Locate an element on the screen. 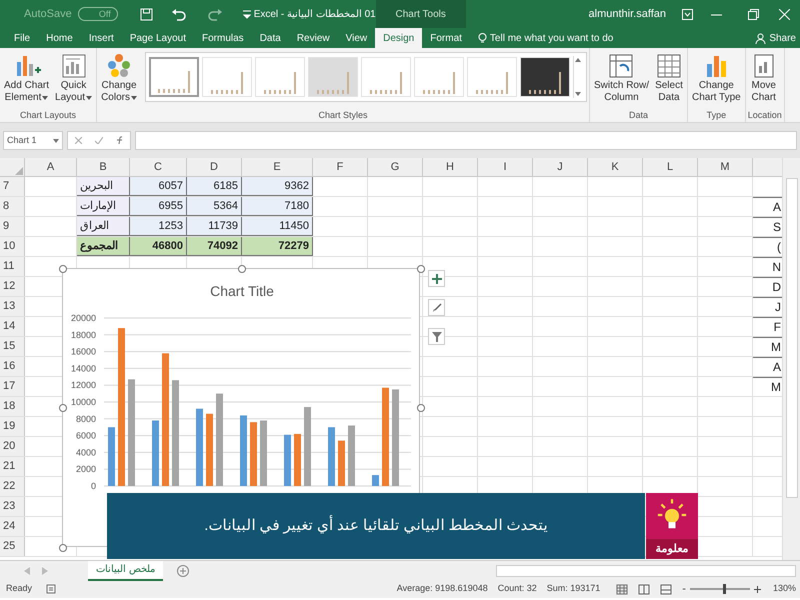  formula-field is located at coordinates (466, 140).